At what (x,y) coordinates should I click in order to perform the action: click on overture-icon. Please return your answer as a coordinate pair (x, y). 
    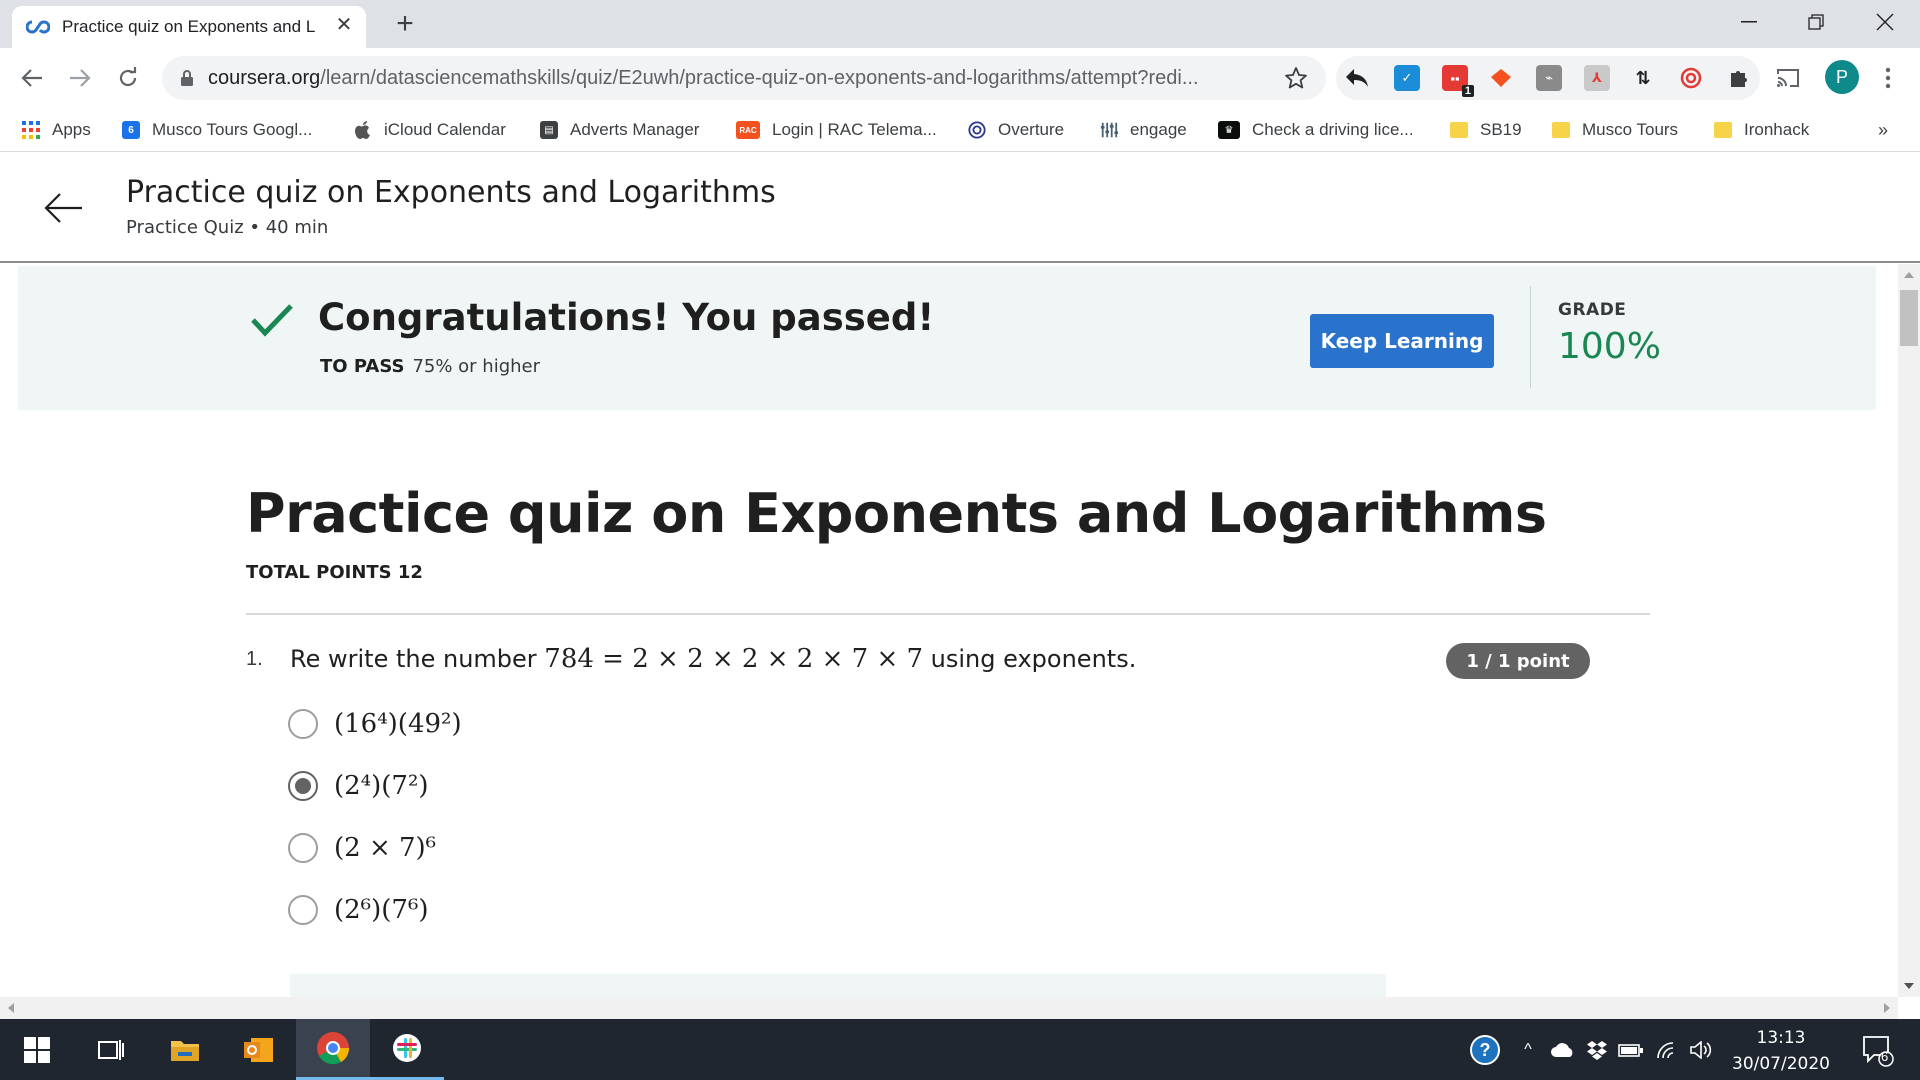
    Looking at the image, I should click on (977, 130).